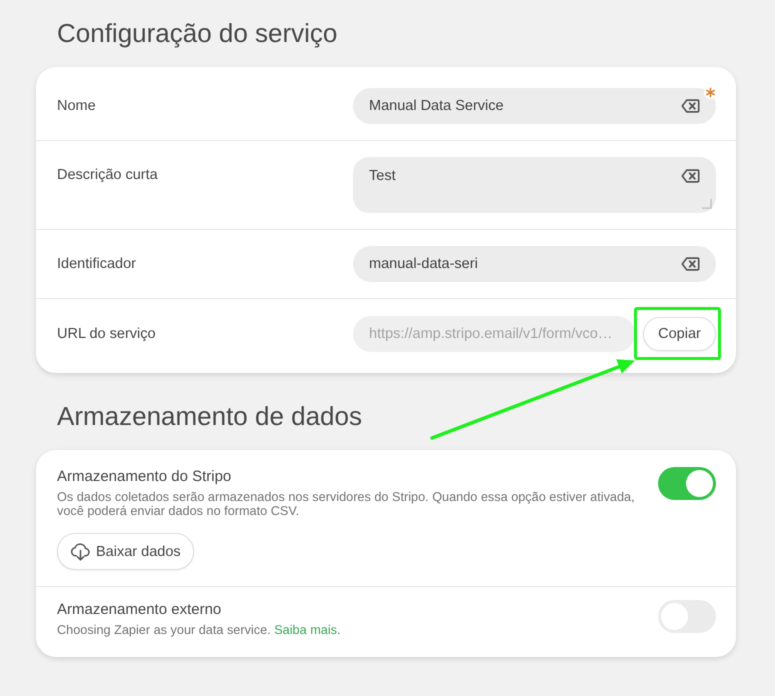  Describe the element at coordinates (346, 504) in the screenshot. I see `option-description: Os dados coletados serão armazenados nos servidores do Stripo. Quando essa opção estiver ativada, você poderá enviar dados no formato CSV.` at that location.